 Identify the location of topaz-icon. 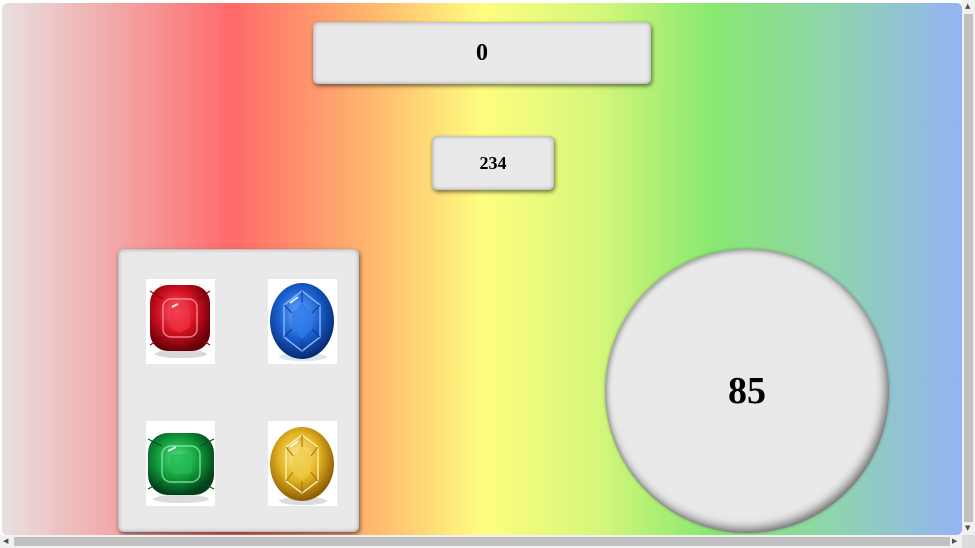
(302, 466).